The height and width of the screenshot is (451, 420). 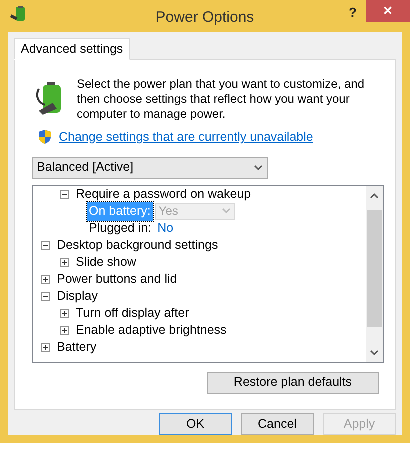 What do you see at coordinates (166, 228) in the screenshot?
I see `setting-value-link: No` at bounding box center [166, 228].